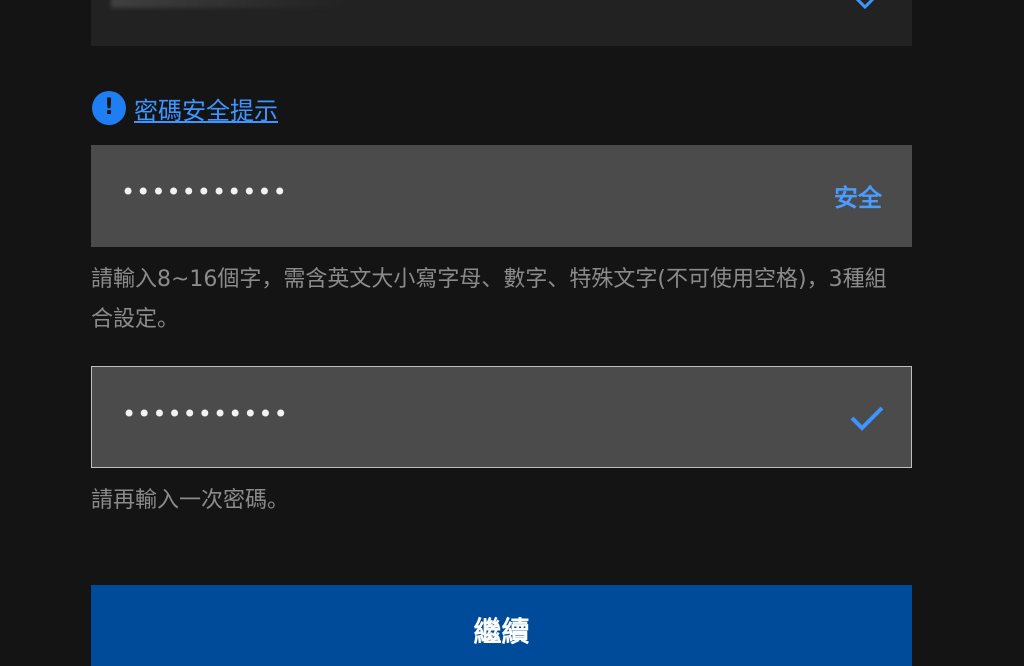 This screenshot has height=666, width=1024. I want to click on password-tip: ! 密碼安全提示, so click(185, 108).